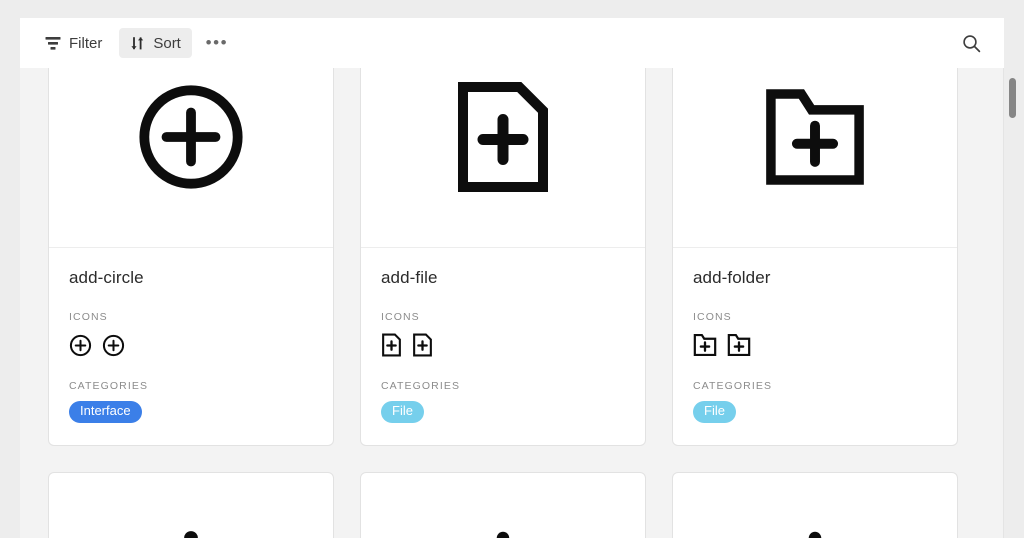 Image resolution: width=1024 pixels, height=538 pixels. I want to click on category-badges: Interface, so click(191, 412).